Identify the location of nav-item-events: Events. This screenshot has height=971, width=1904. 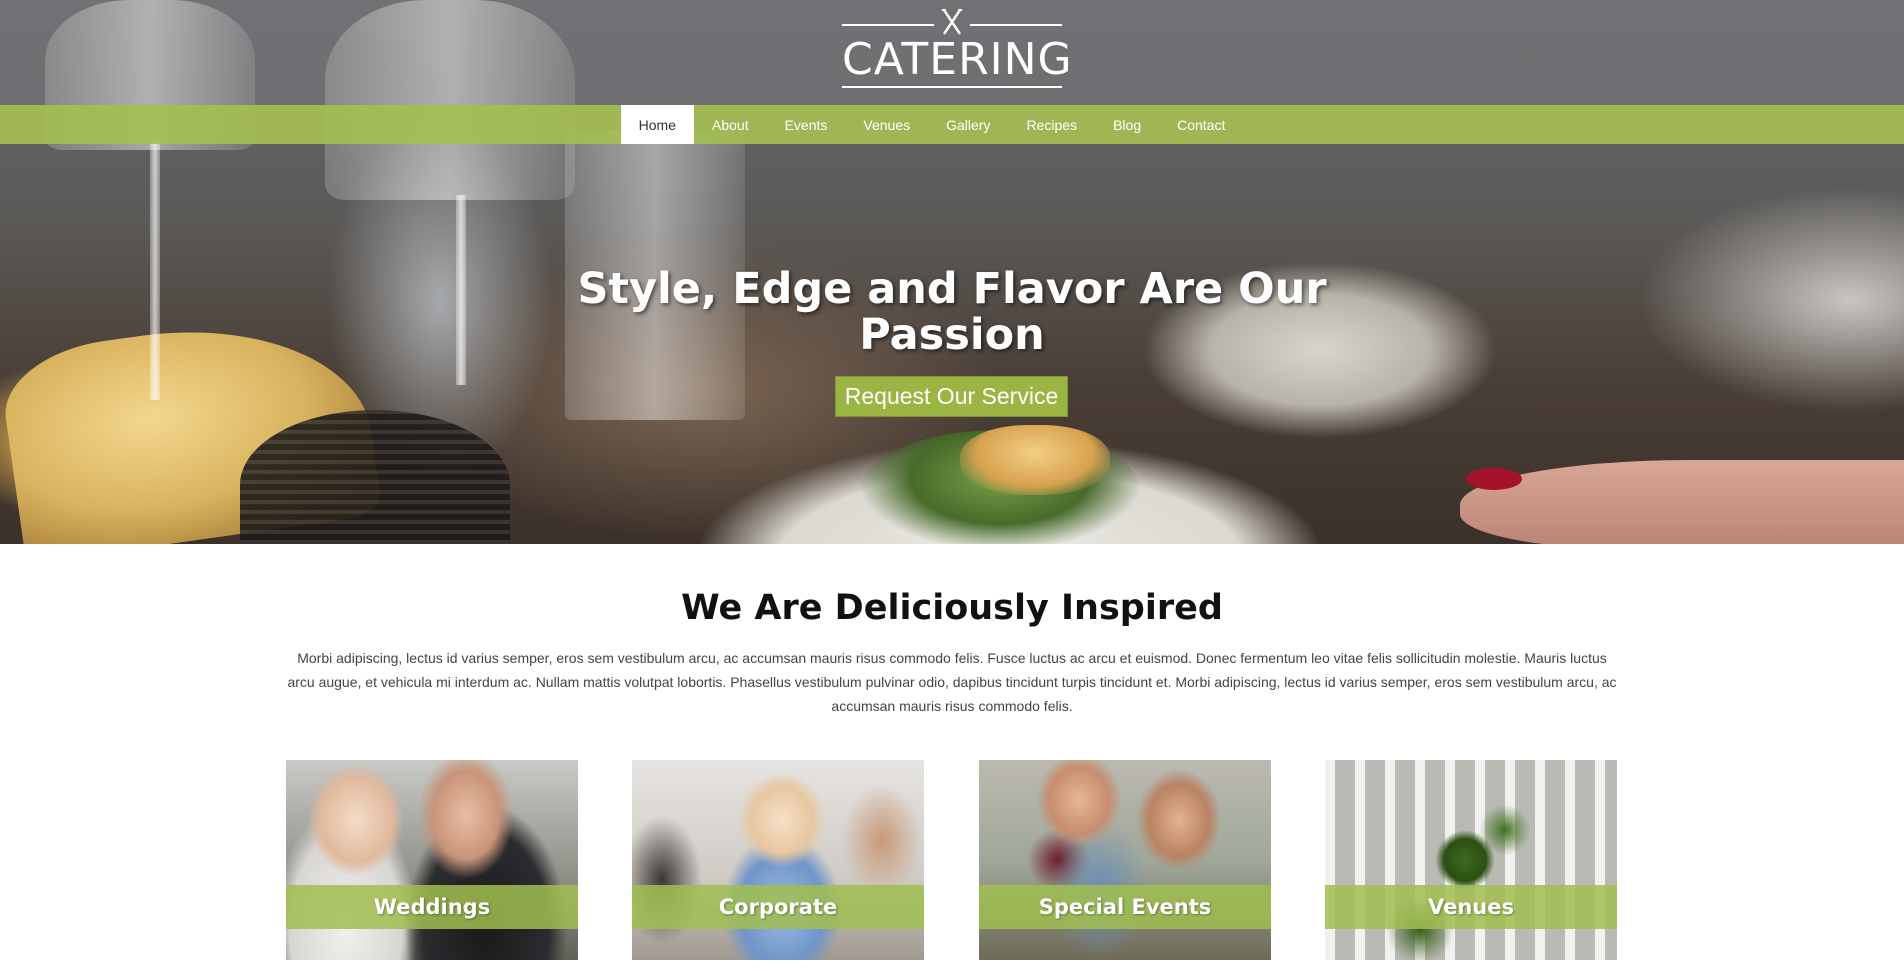
(806, 124).